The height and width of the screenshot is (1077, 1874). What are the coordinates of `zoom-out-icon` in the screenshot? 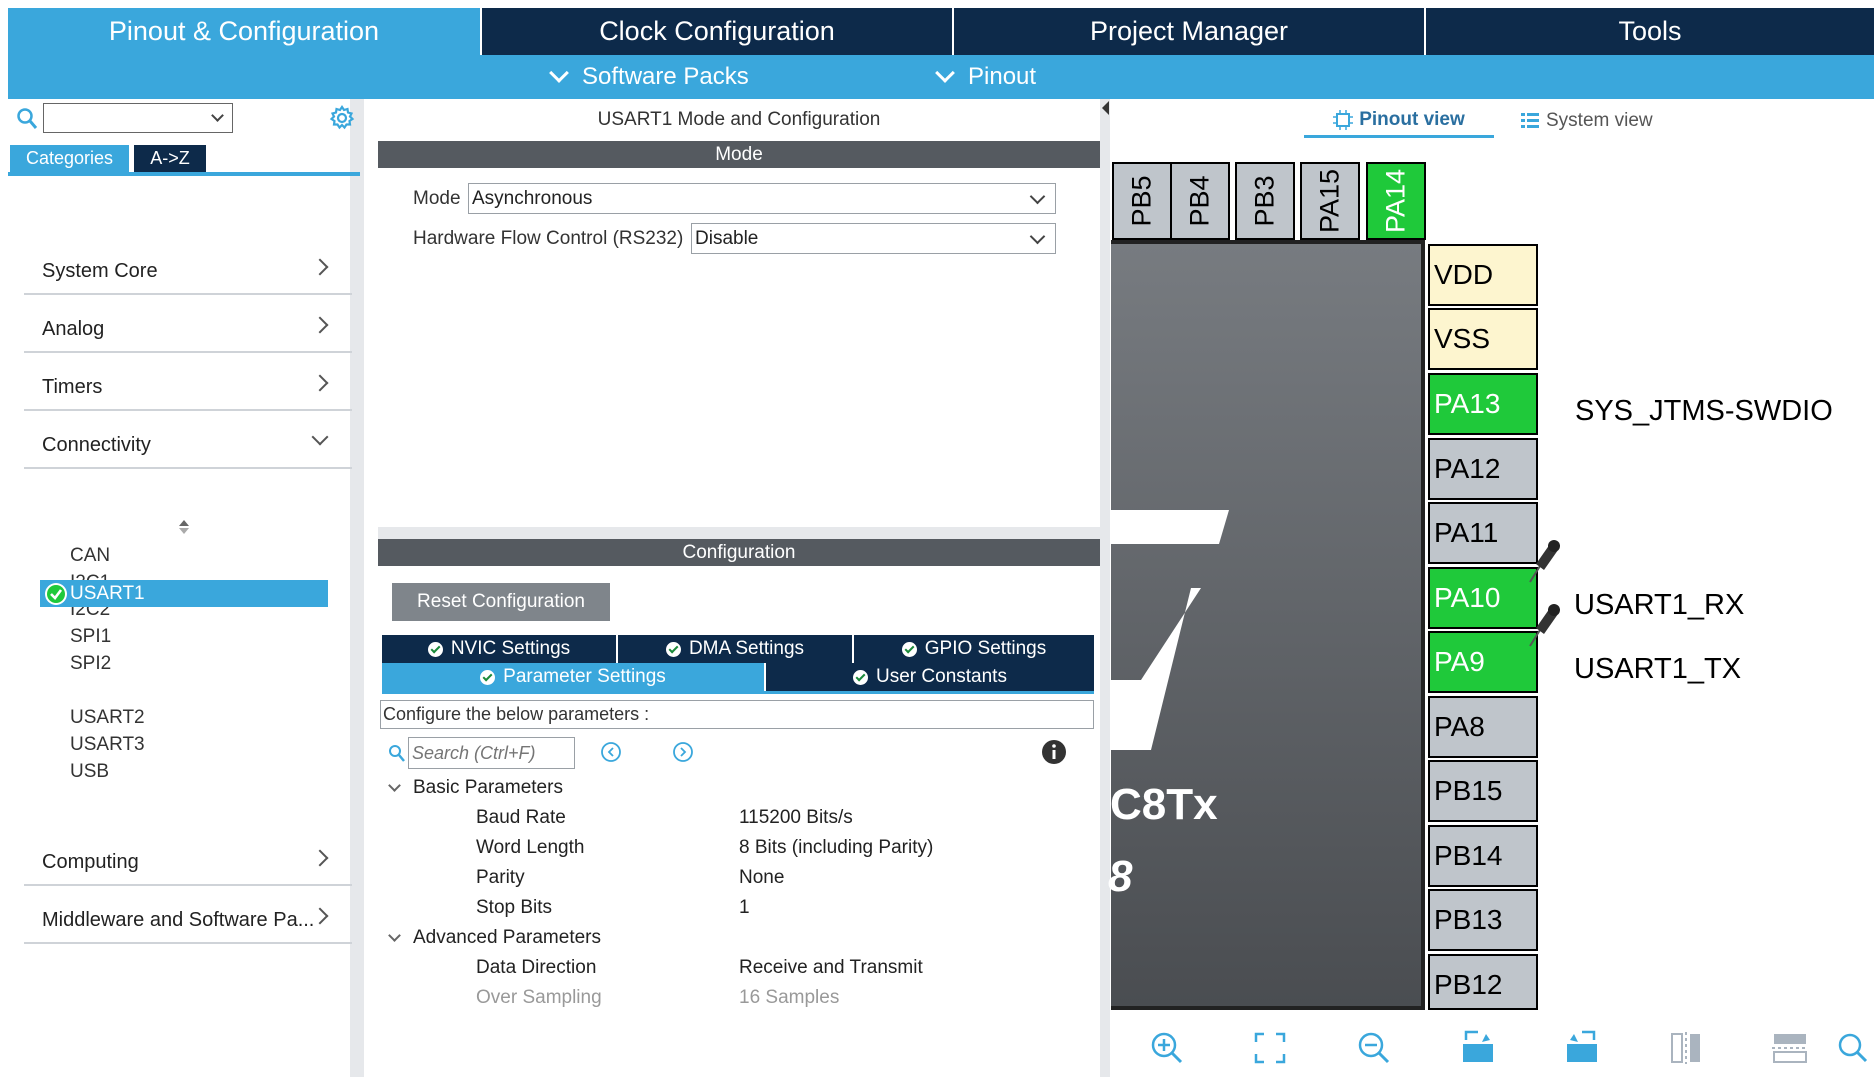 It's located at (1374, 1048).